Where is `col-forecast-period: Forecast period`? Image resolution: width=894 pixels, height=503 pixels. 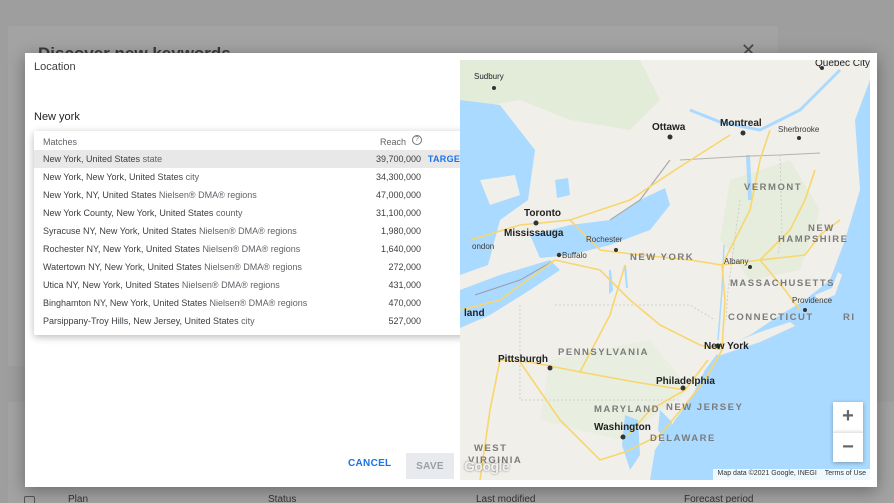
col-forecast-period: Forecast period is located at coordinates (719, 498).